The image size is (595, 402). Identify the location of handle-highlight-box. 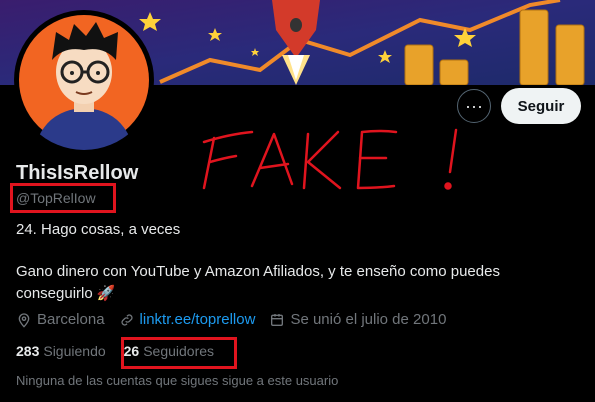
(63, 198).